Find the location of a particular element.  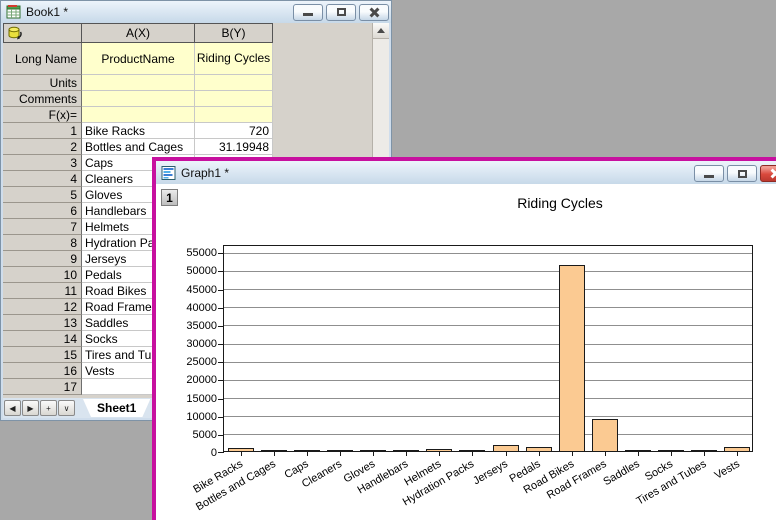

y-tick-label: 25000 is located at coordinates (201, 362).